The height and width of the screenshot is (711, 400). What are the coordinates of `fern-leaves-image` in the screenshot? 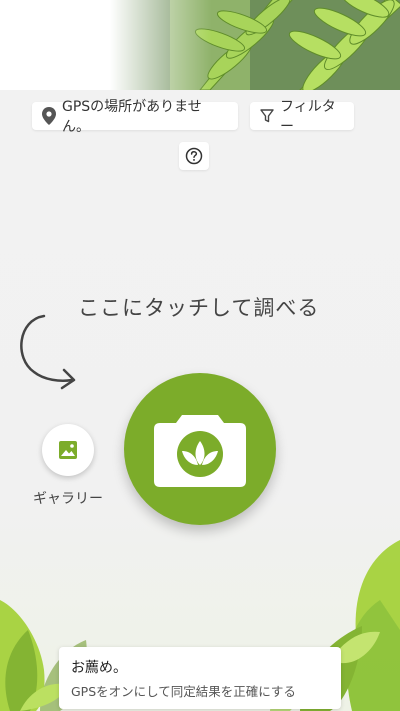 It's located at (255, 45).